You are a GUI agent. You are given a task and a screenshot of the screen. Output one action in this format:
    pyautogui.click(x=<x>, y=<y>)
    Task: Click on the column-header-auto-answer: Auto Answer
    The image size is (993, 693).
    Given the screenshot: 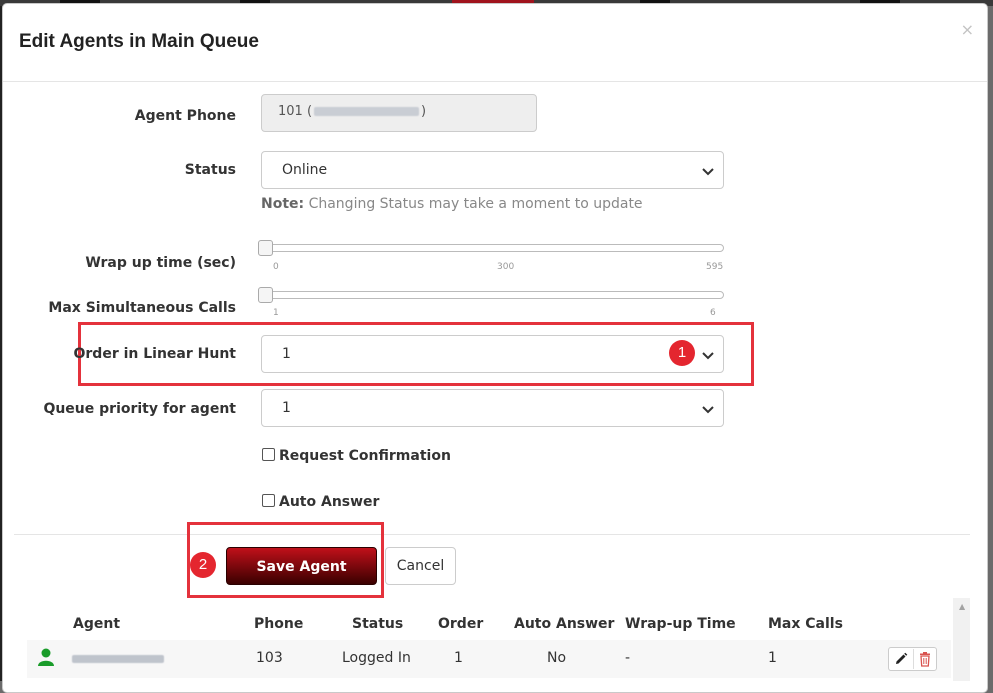 What is the action you would take?
    pyautogui.click(x=564, y=624)
    